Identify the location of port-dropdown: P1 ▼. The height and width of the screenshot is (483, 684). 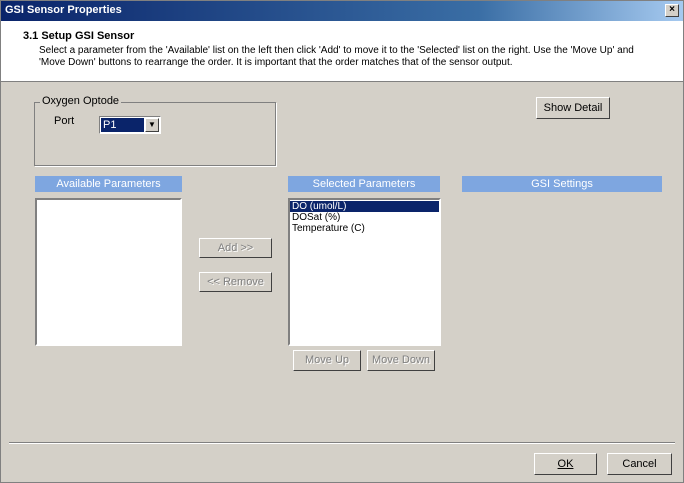
(130, 125).